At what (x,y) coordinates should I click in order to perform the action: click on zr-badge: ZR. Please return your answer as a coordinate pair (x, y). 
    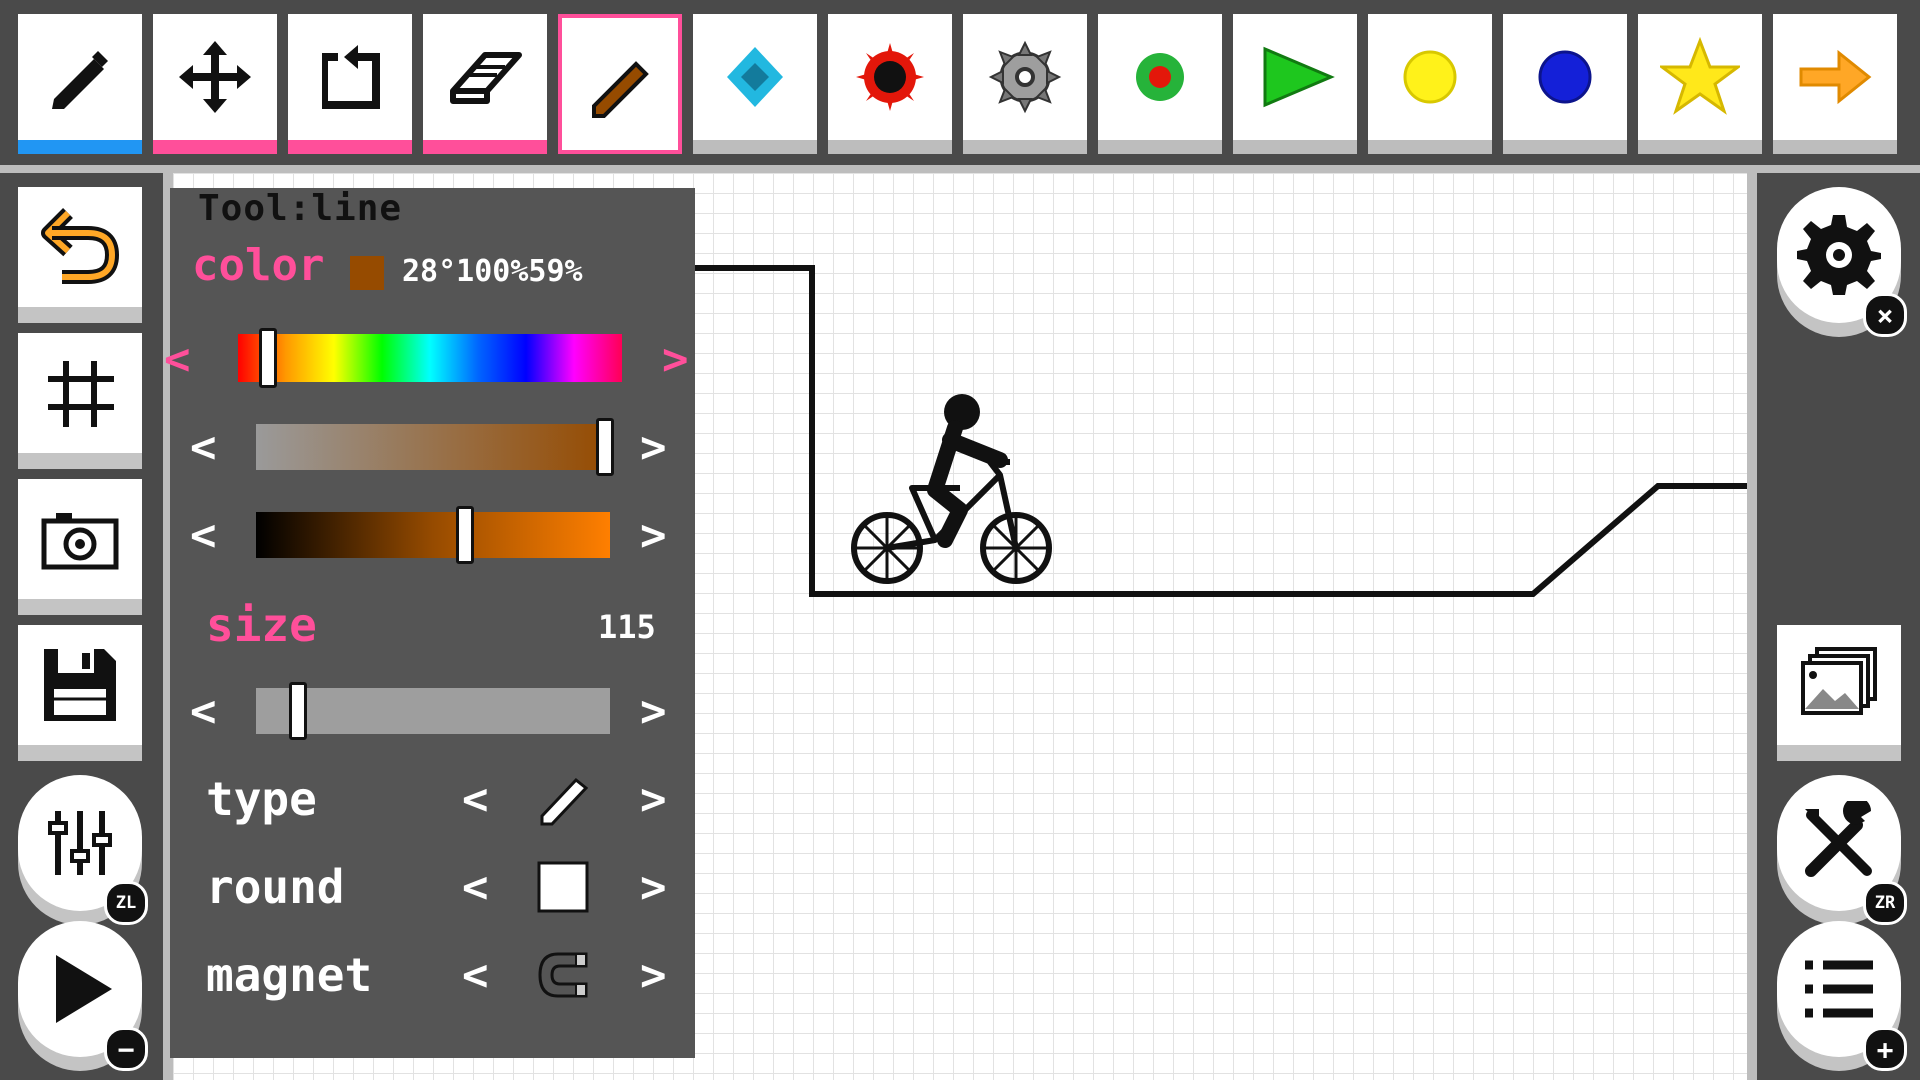
    Looking at the image, I should click on (1885, 903).